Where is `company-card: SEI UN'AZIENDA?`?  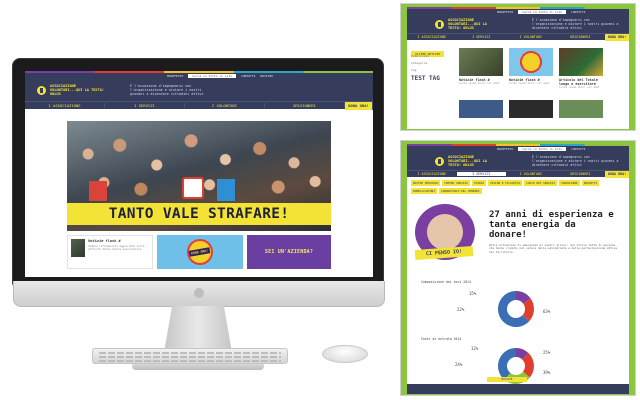 company-card: SEI UN'AZIENDA? is located at coordinates (289, 252).